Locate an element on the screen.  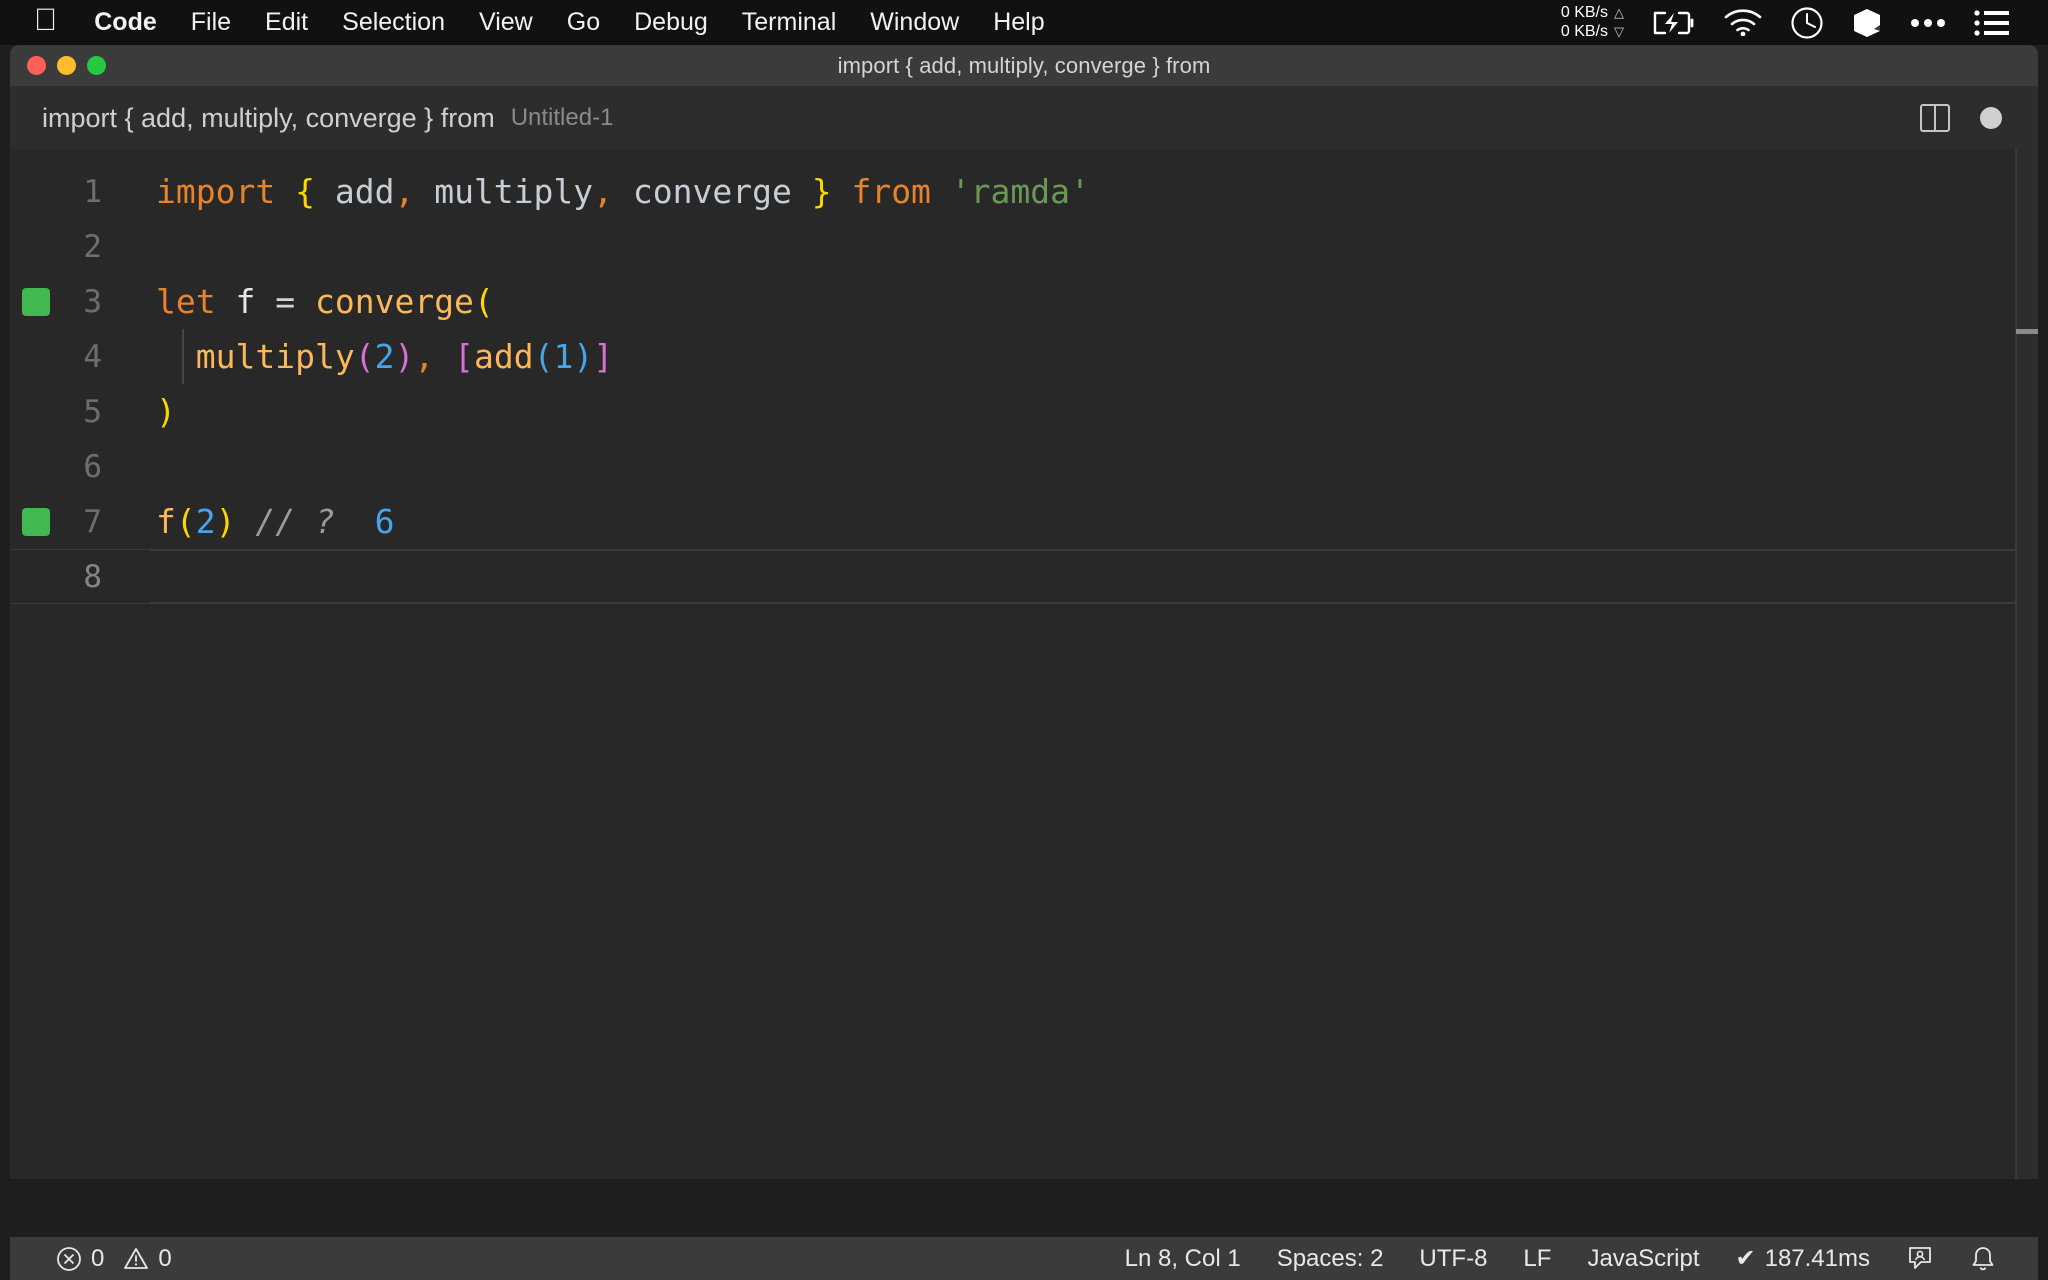
line-number: 4 is located at coordinates (92, 356).